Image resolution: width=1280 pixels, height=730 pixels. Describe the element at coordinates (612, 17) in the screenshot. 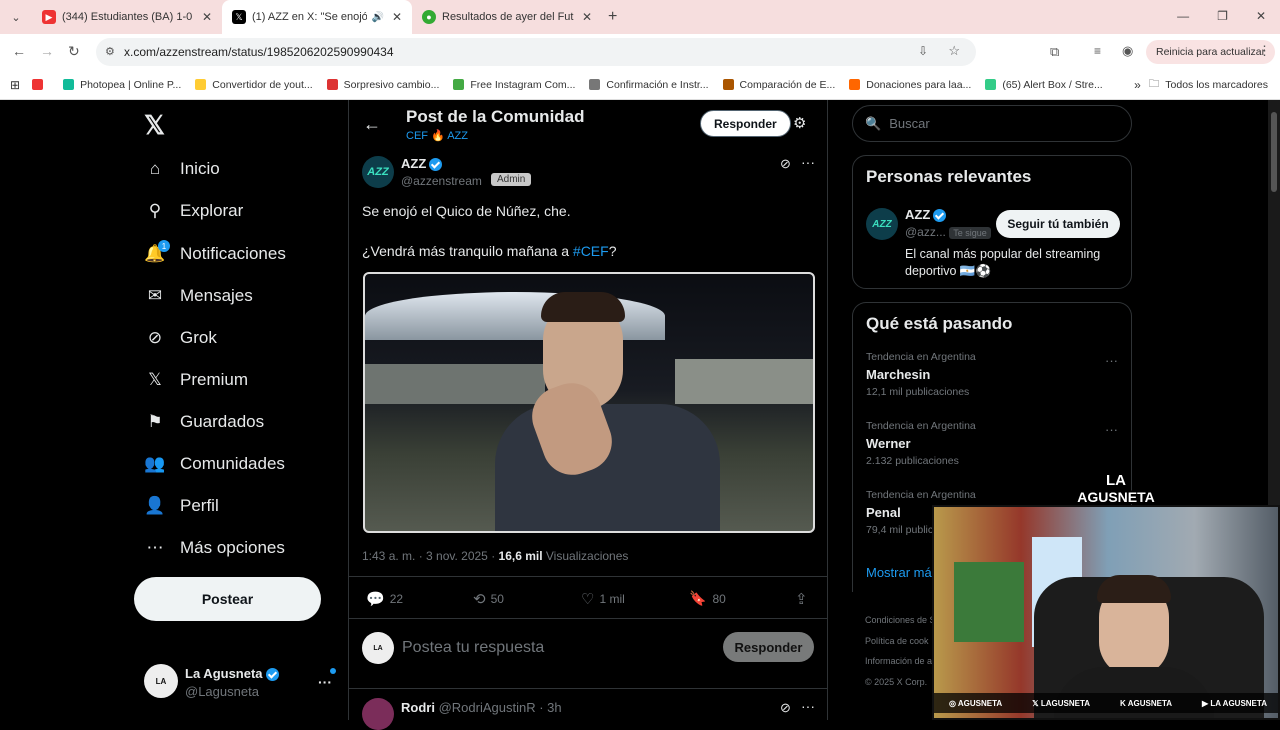

I see `new-tab-icon: +` at that location.